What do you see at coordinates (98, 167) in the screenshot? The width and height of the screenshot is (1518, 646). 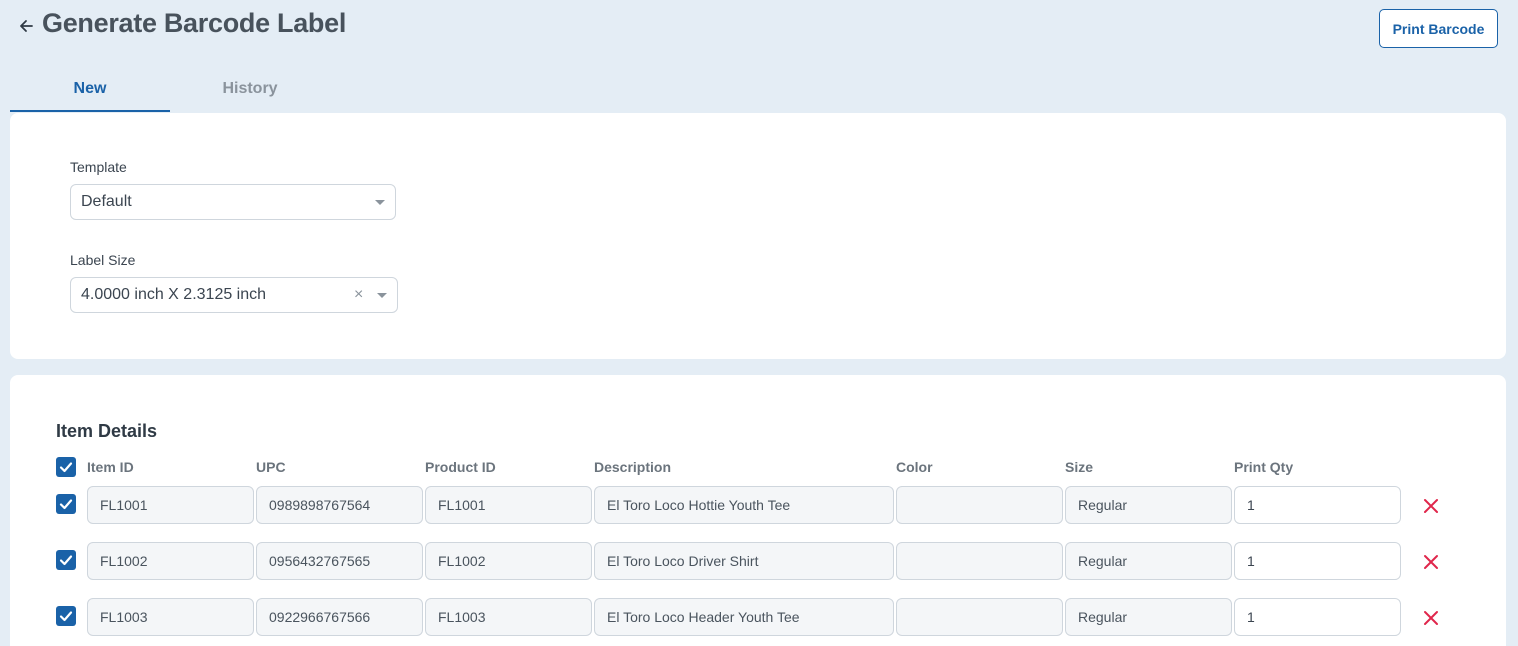 I see `template-label: Template` at bounding box center [98, 167].